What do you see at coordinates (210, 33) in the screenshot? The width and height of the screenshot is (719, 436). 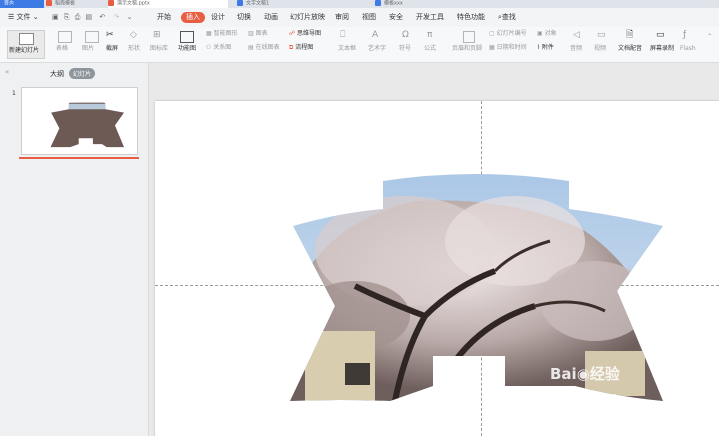 I see `smart-shape-icon: ▦` at bounding box center [210, 33].